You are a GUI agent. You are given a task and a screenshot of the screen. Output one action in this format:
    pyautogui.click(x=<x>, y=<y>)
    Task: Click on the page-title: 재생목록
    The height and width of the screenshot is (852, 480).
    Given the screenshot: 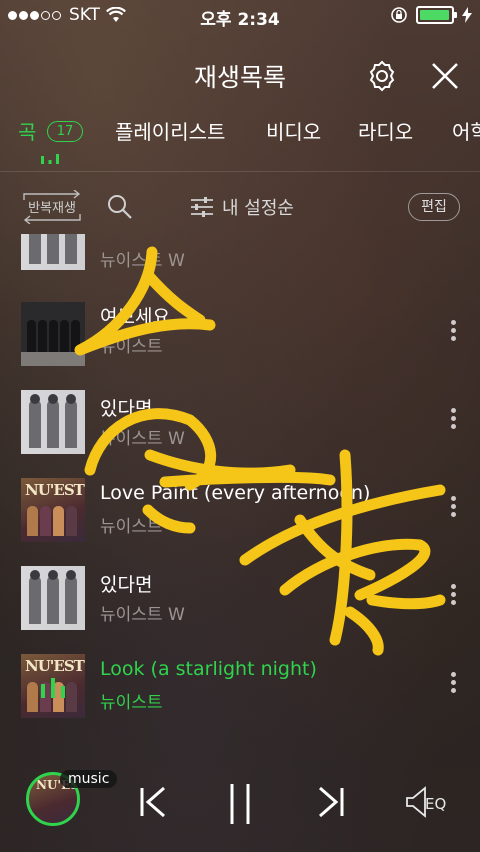 What is the action you would take?
    pyautogui.click(x=239, y=77)
    